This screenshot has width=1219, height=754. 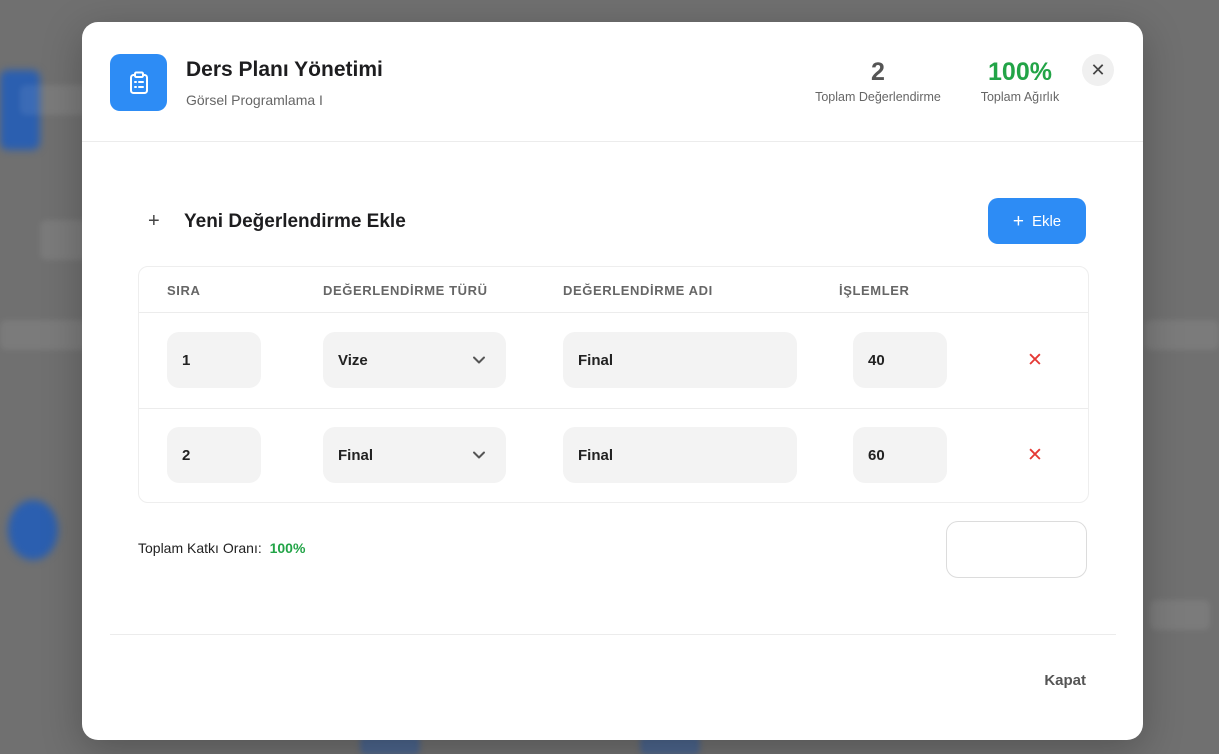 I want to click on total-weight-label: Toplam Ağırlık, so click(x=1020, y=97).